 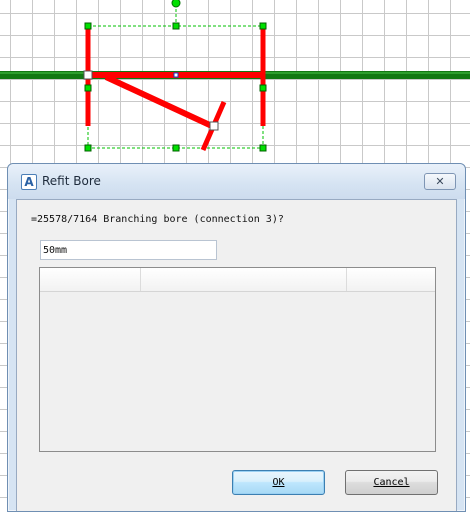 What do you see at coordinates (391, 482) in the screenshot?
I see `cancel-button: Cancel` at bounding box center [391, 482].